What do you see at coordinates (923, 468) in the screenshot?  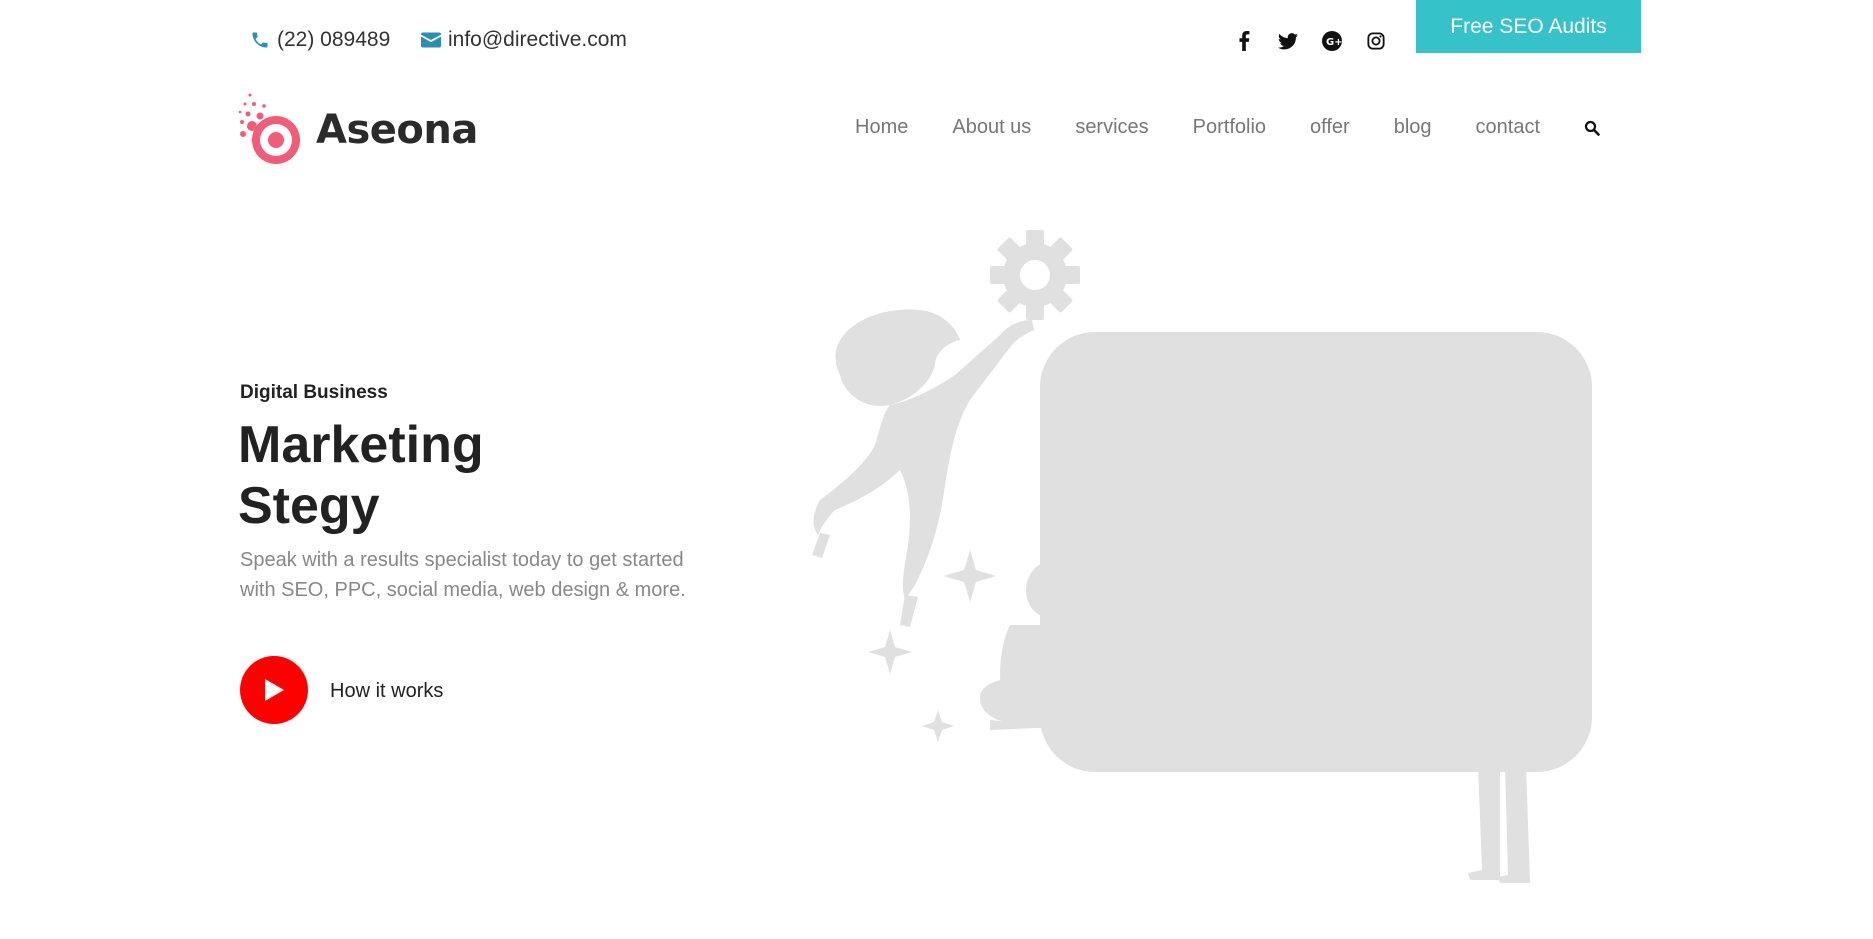 I see `flying-figure` at bounding box center [923, 468].